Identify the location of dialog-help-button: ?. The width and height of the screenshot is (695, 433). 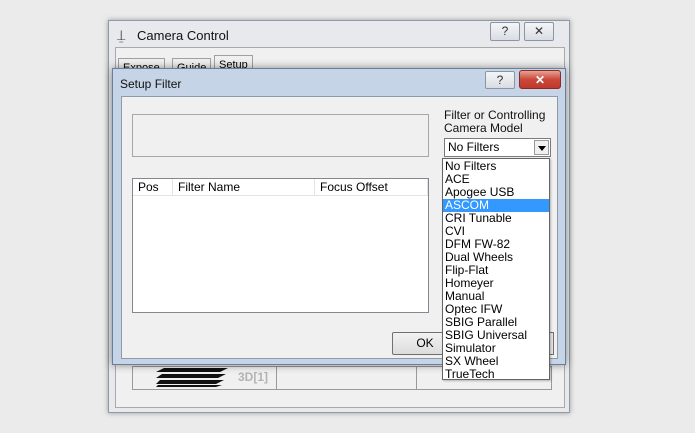
(500, 80).